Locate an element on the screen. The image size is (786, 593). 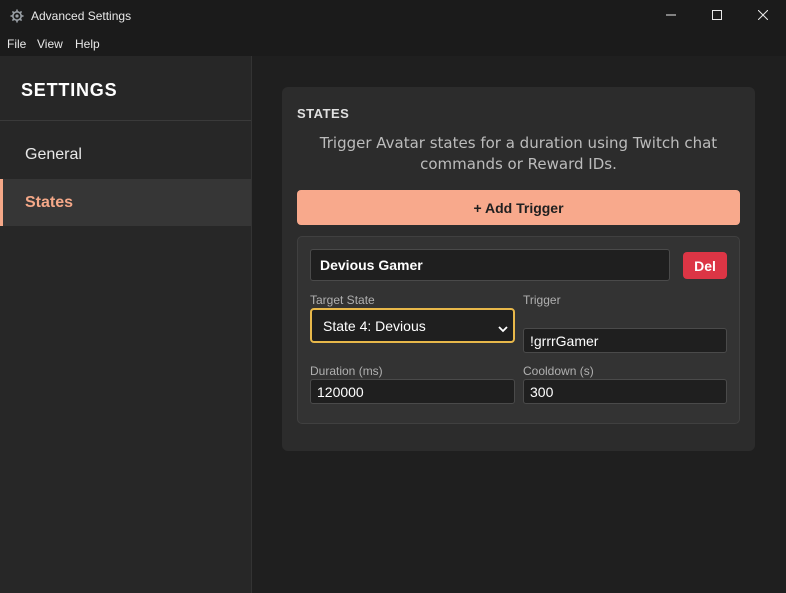
close-button is located at coordinates (763, 16).